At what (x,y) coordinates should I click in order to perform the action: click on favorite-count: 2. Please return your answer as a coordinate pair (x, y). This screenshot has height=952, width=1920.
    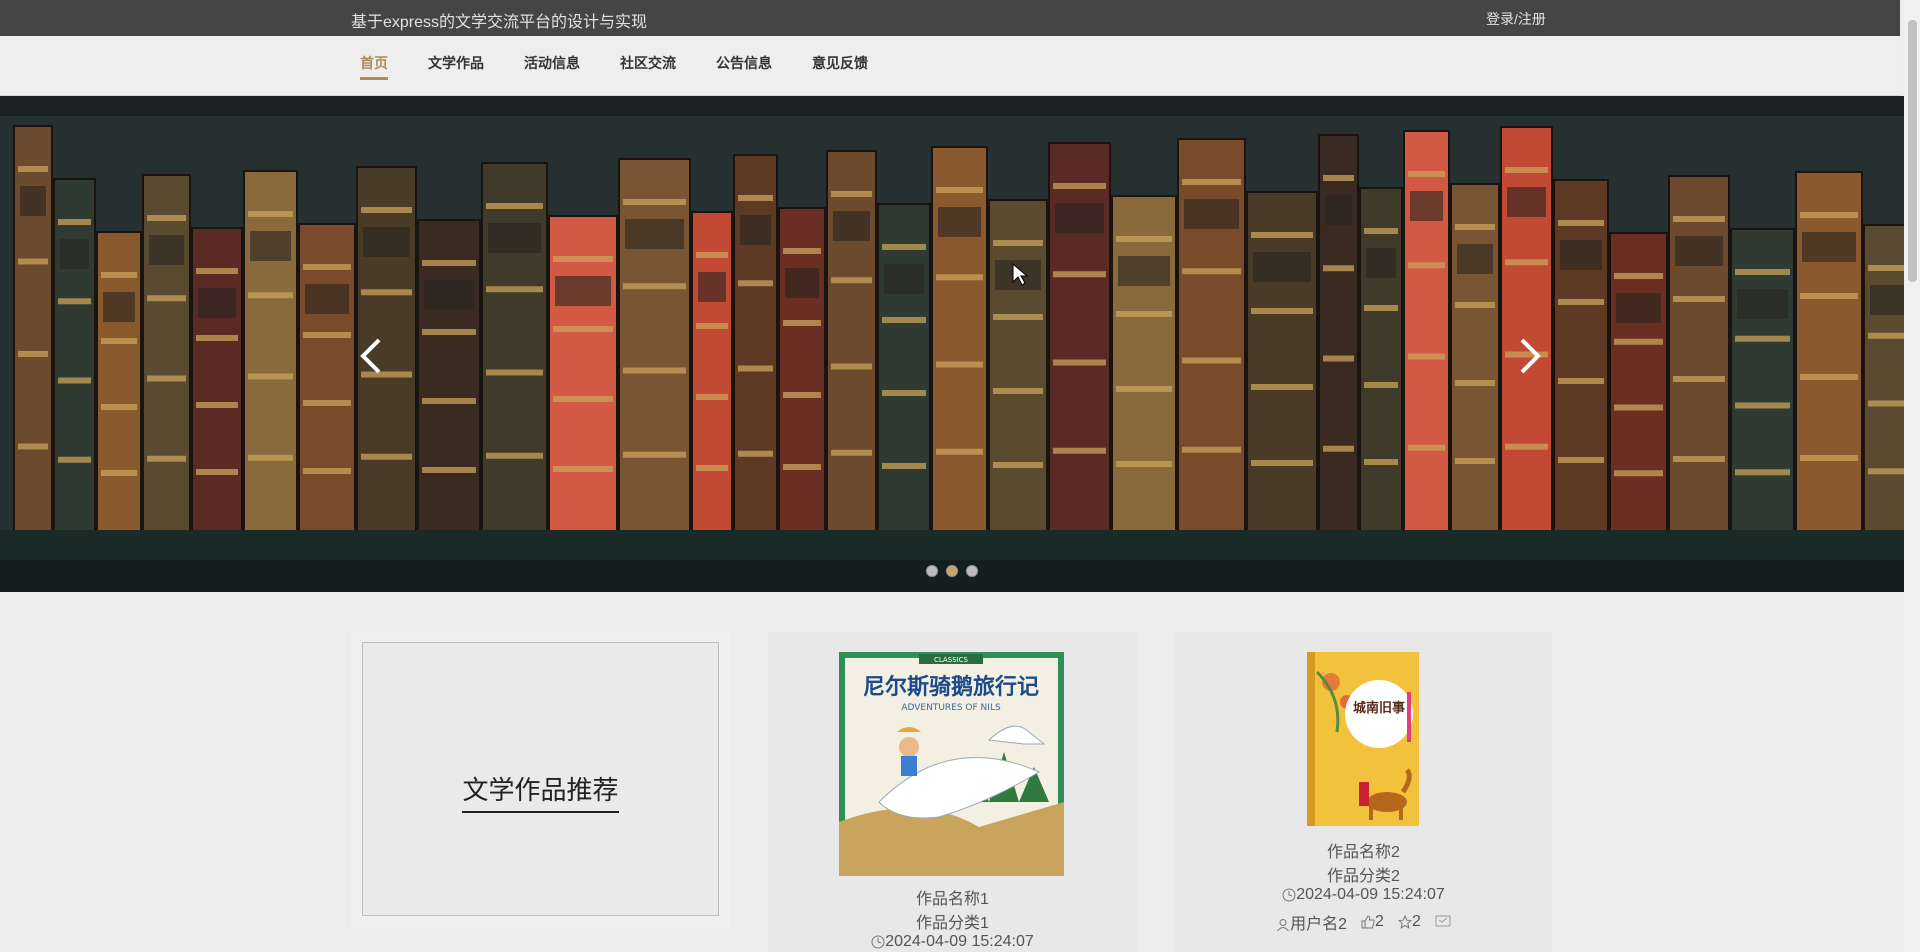
    Looking at the image, I should click on (1416, 921).